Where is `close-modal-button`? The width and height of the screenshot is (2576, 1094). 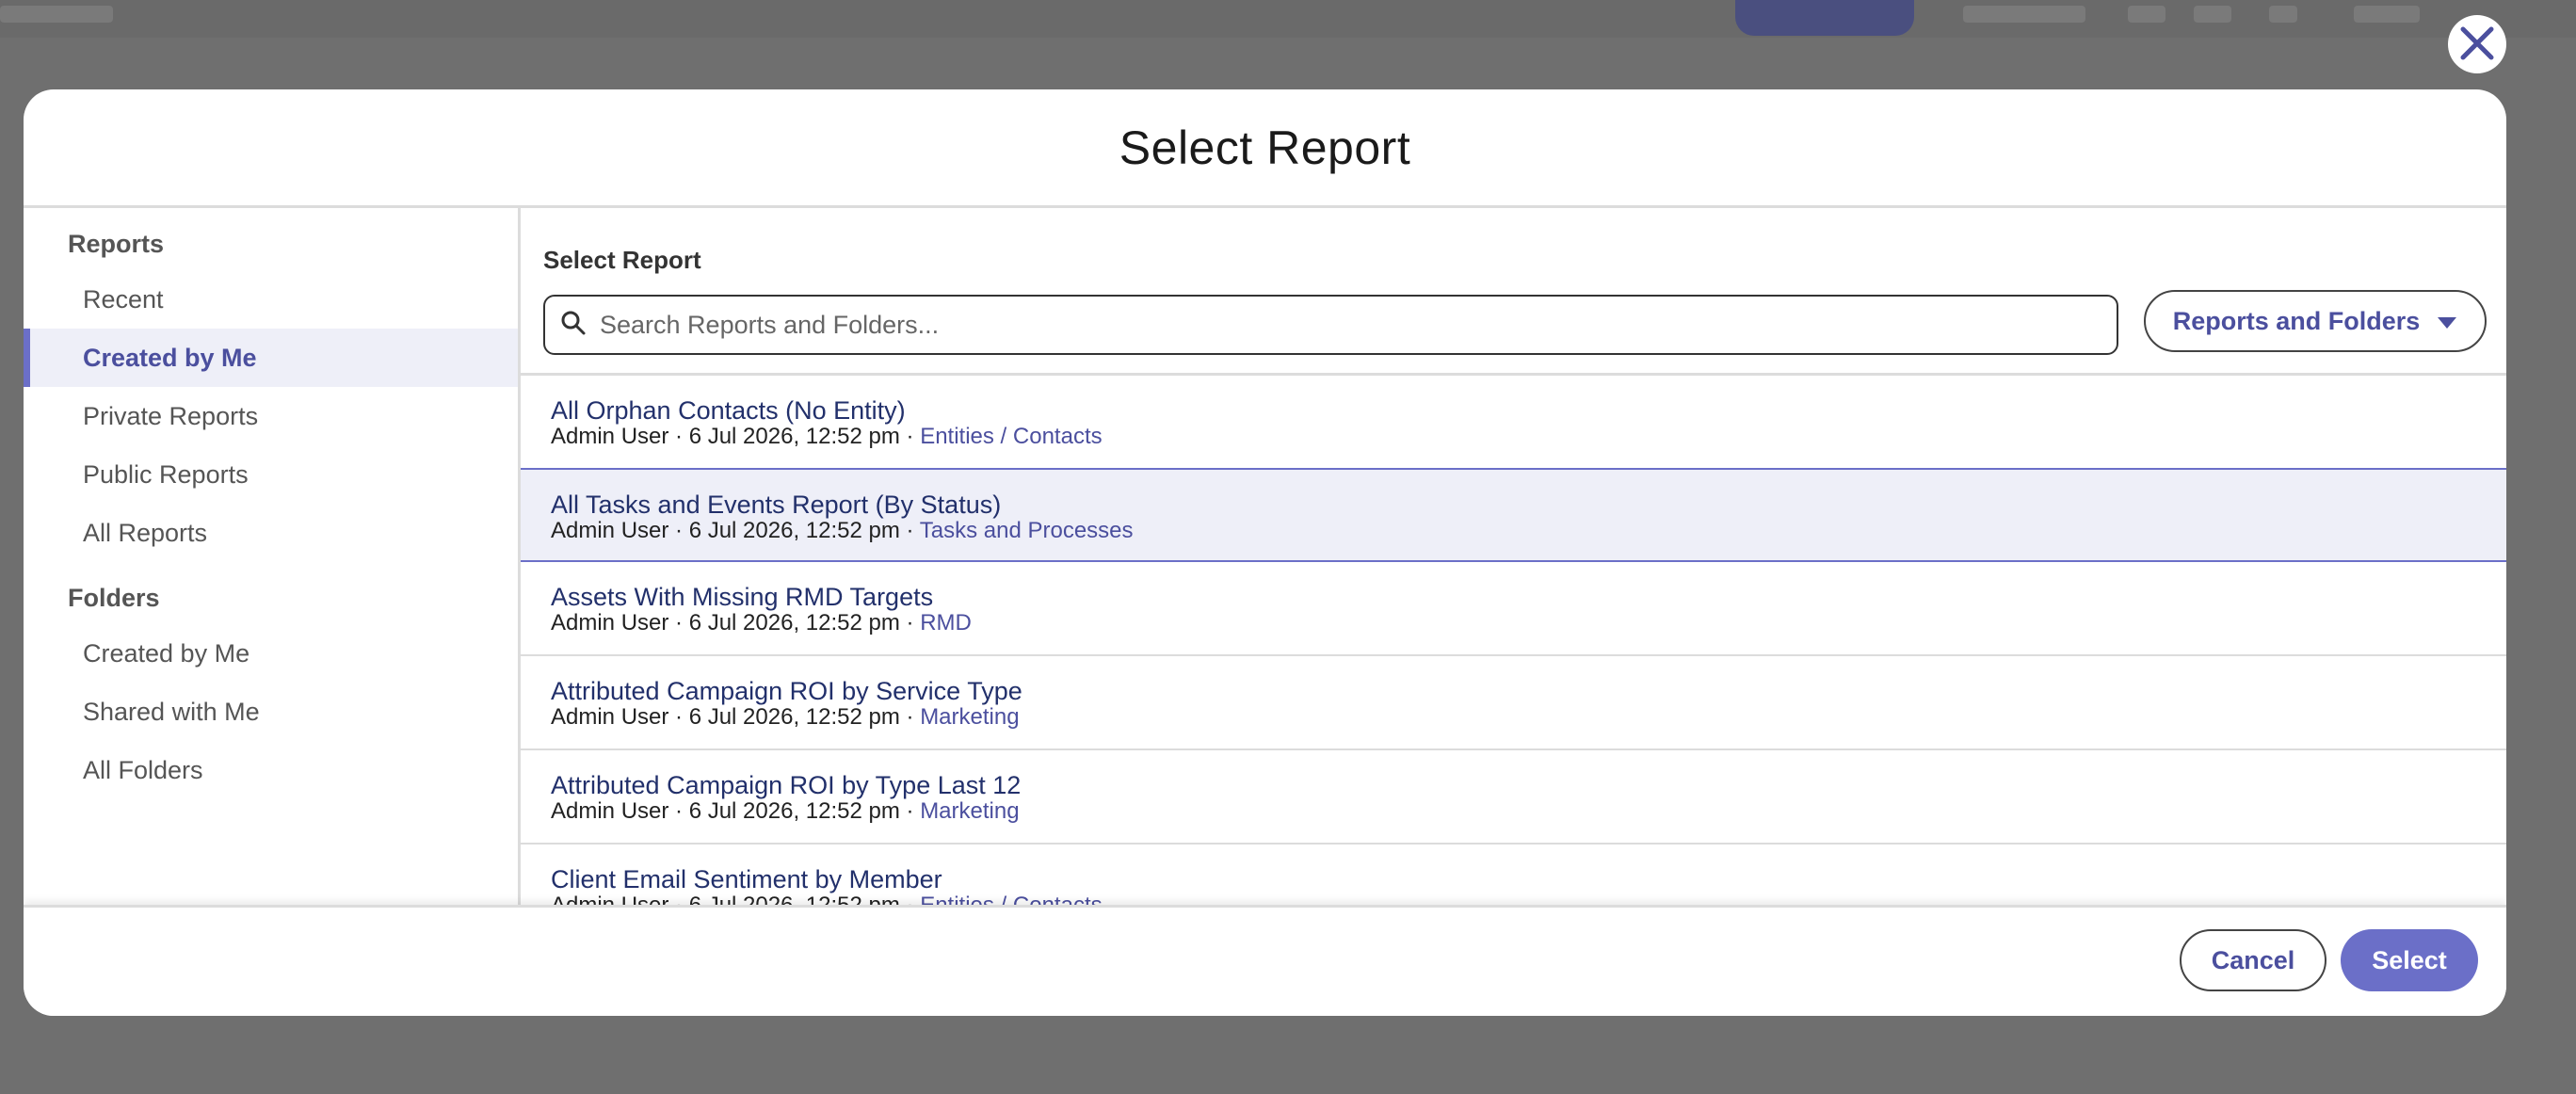
close-modal-button is located at coordinates (2477, 44).